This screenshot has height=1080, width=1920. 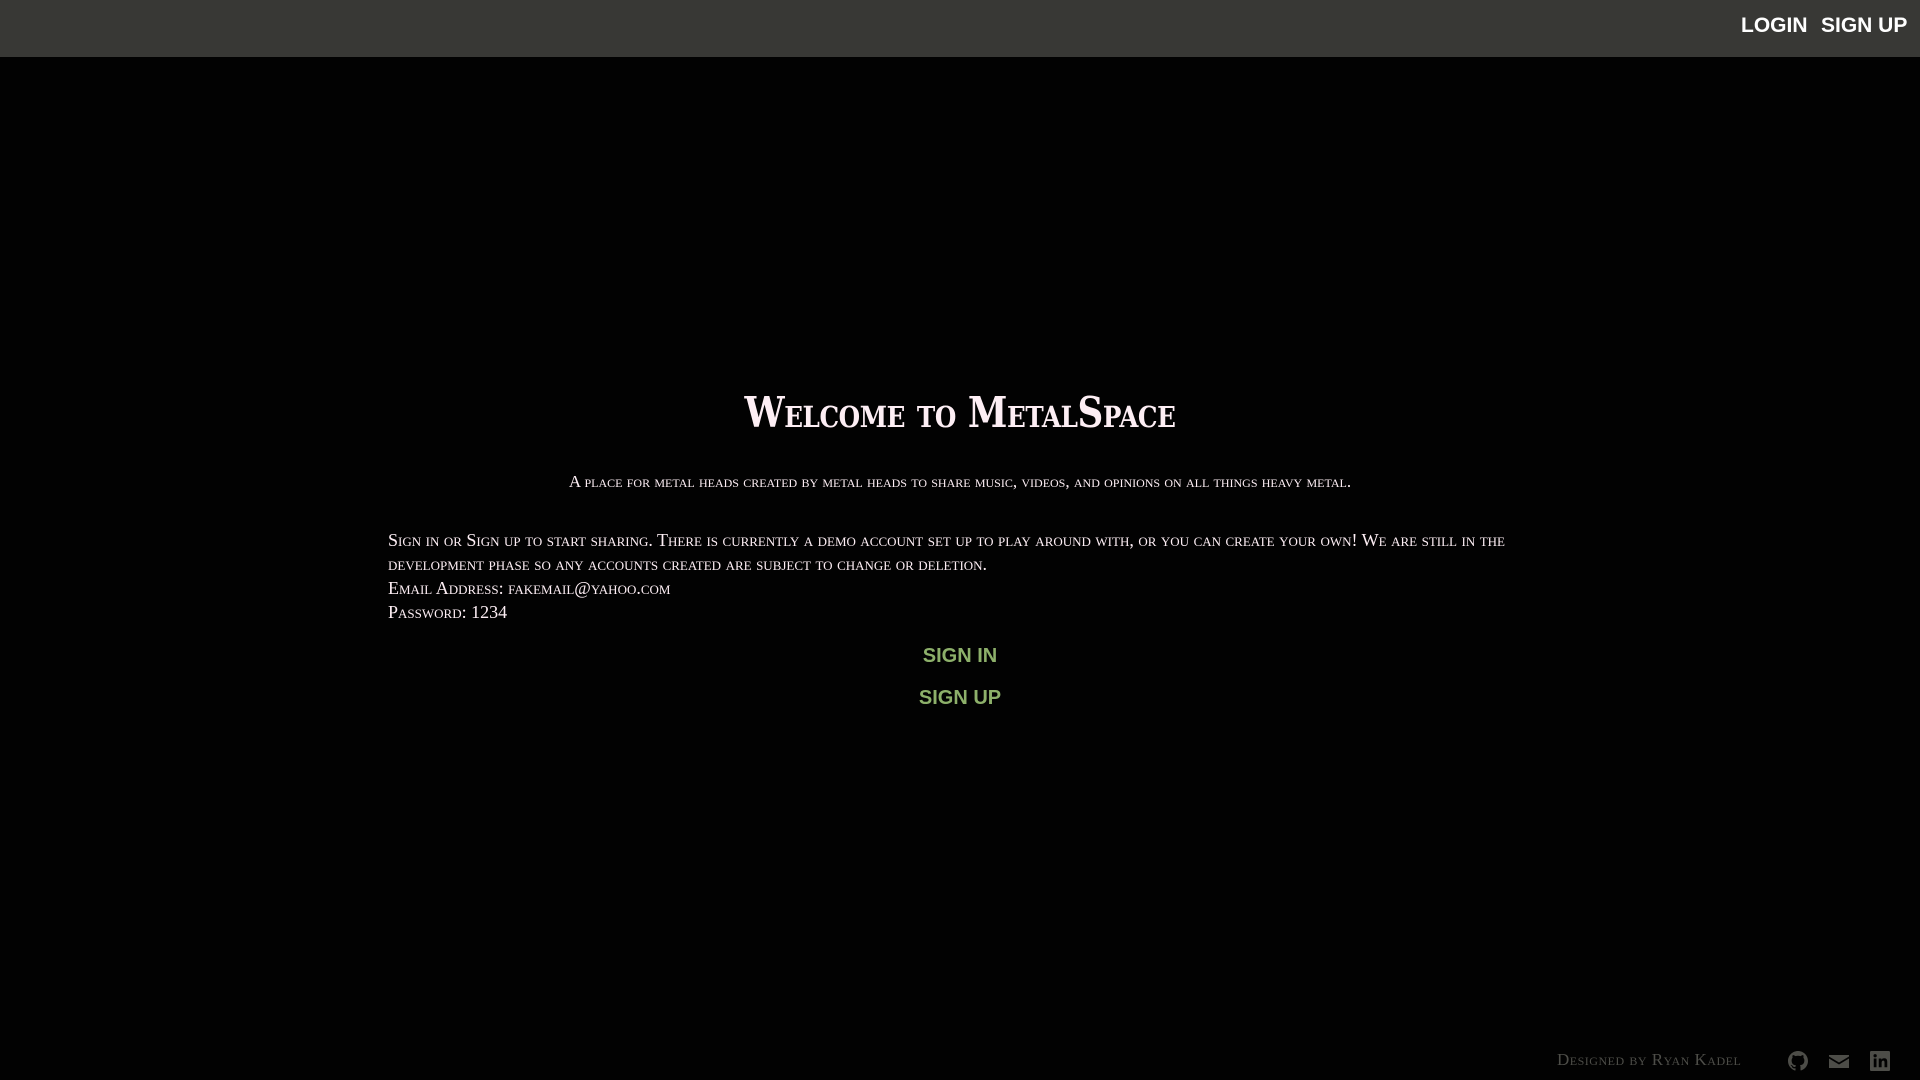 I want to click on login-link: LOGIN, so click(x=1774, y=26).